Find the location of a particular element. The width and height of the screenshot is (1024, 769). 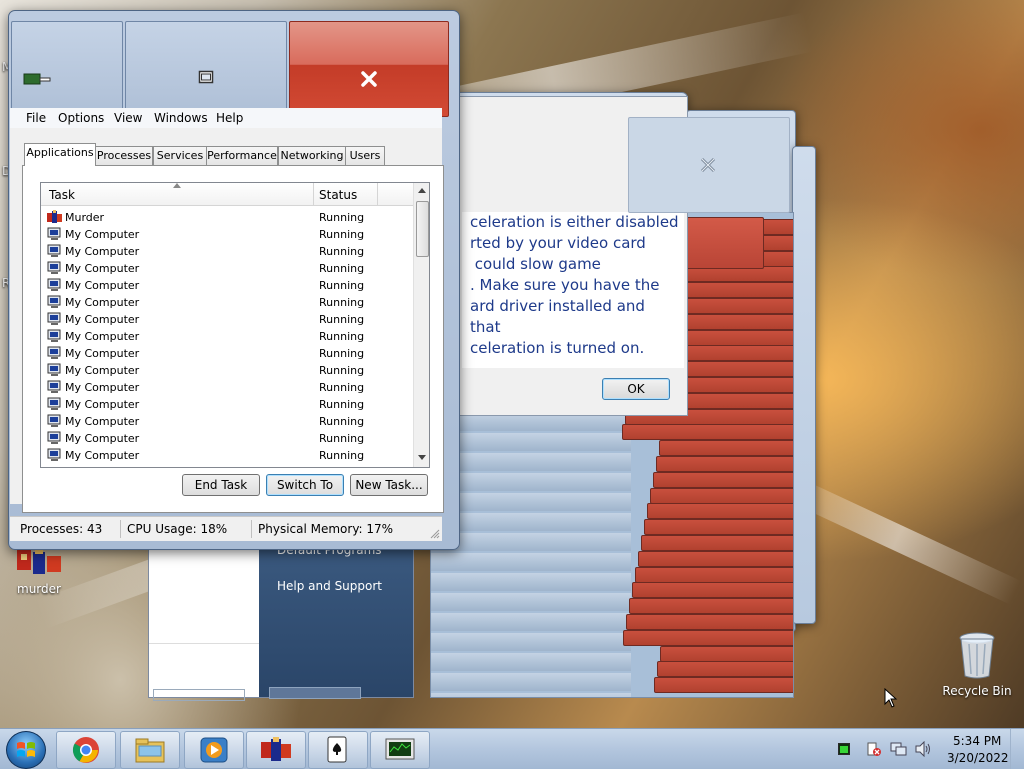

start-menu-item-help-support: Help and Support is located at coordinates (329, 586).